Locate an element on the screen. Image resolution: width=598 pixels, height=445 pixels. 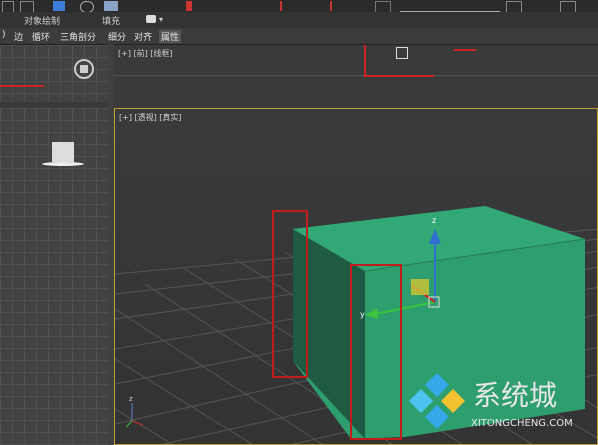
modeling-ribbon-tabs: ) 边 循环 三角剖分 细分 对齐 属性 is located at coordinates (299, 36).